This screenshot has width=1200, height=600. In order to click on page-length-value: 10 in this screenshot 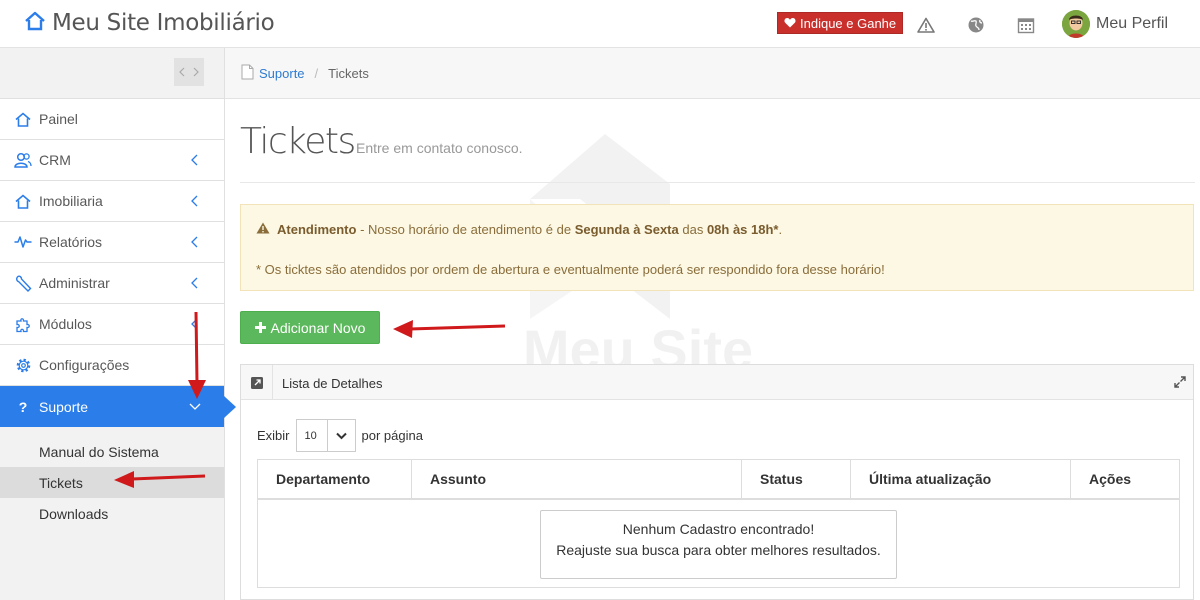, I will do `click(310, 435)`.